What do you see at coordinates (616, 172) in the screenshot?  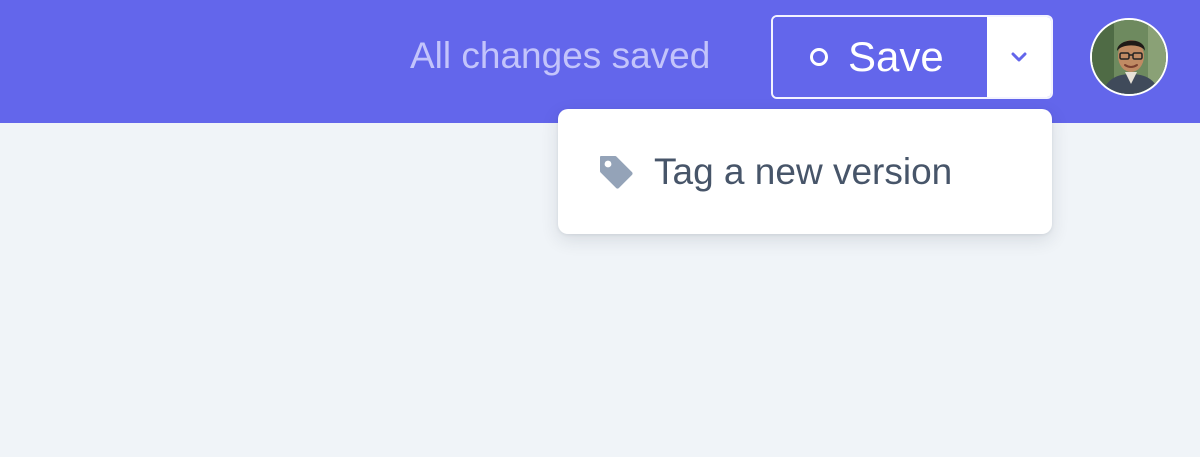 I see `tag-icon` at bounding box center [616, 172].